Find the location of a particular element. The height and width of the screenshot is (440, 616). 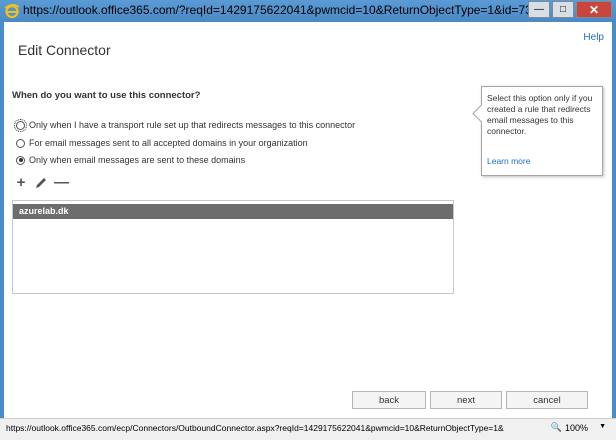

next-button: next is located at coordinates (466, 400).